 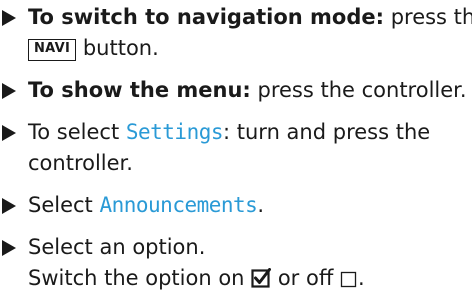 I want to click on display-word-announcements: Announcements, so click(x=178, y=205).